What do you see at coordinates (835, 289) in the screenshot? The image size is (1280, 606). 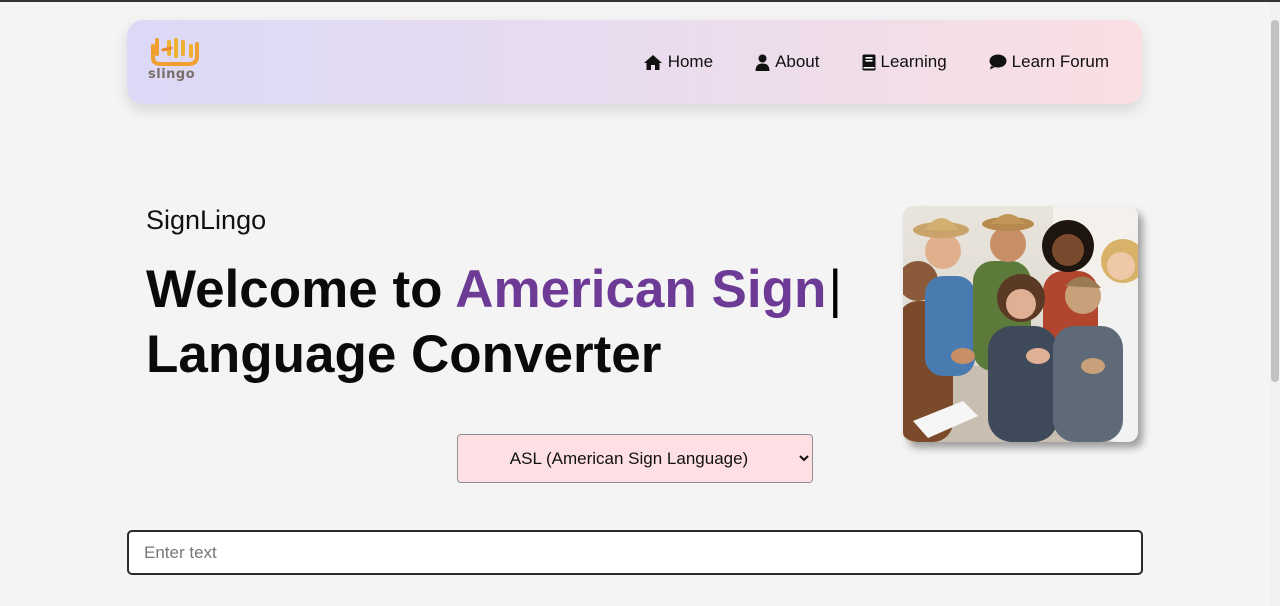 I see `typing-caret: |` at bounding box center [835, 289].